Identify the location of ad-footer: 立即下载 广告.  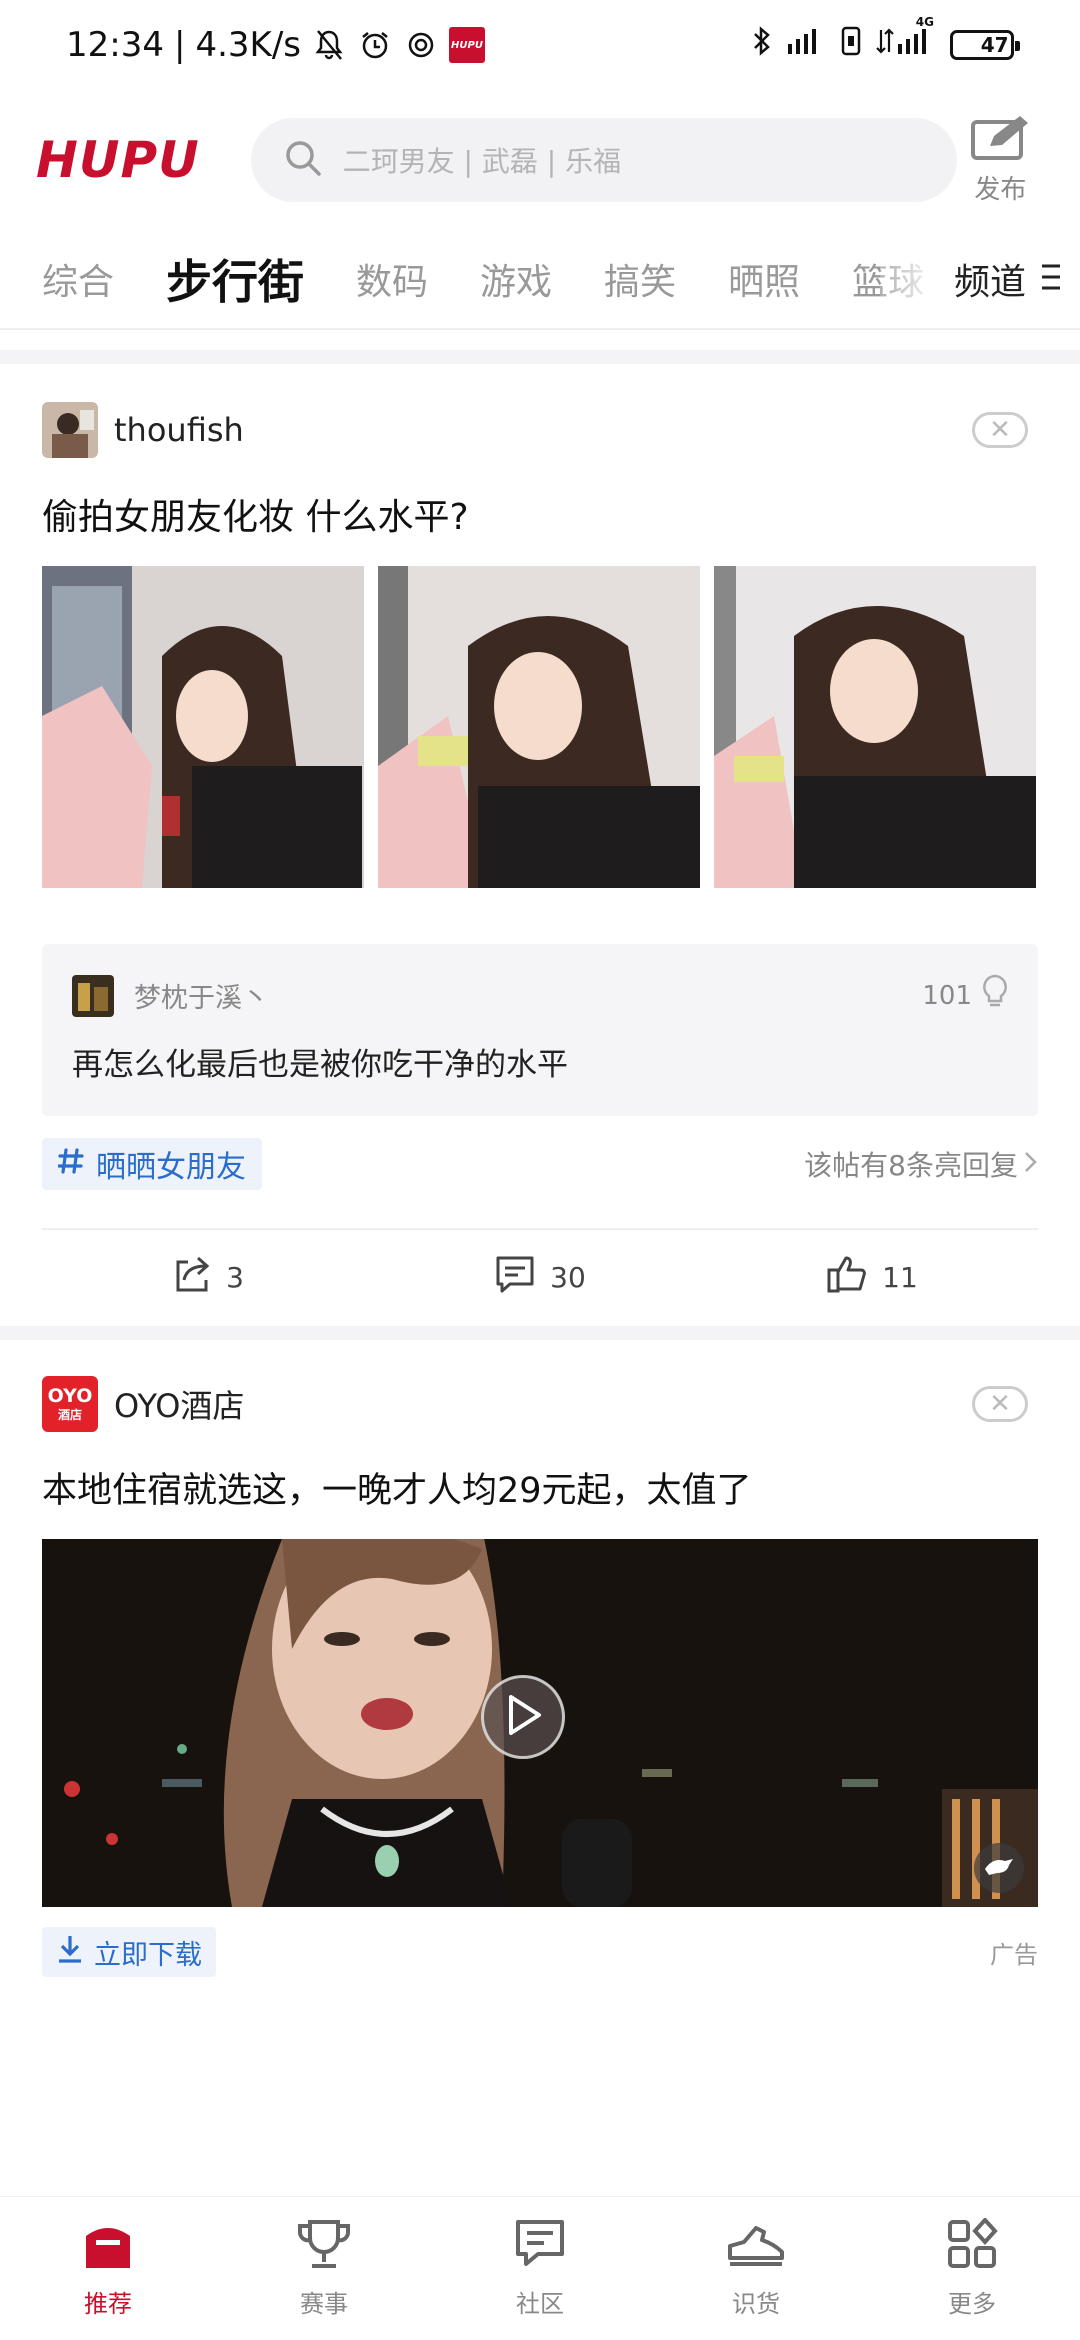
(540, 1952).